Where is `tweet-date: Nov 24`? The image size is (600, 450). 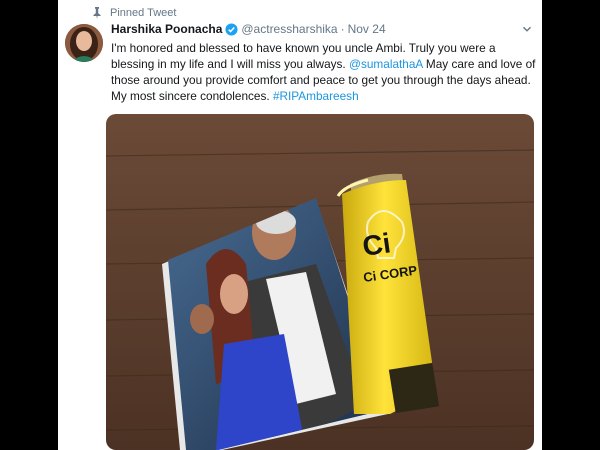 tweet-date: Nov 24 is located at coordinates (367, 29).